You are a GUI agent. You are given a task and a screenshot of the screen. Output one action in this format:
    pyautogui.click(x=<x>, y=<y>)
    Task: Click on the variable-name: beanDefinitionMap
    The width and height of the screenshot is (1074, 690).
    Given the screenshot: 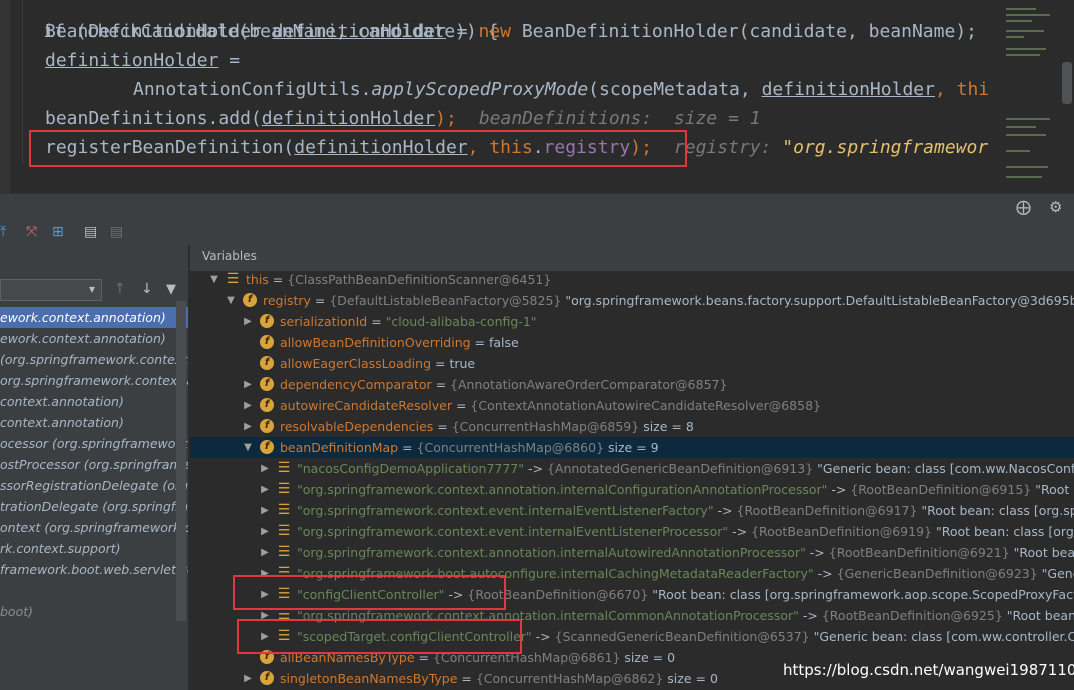 What is the action you would take?
    pyautogui.click(x=339, y=447)
    